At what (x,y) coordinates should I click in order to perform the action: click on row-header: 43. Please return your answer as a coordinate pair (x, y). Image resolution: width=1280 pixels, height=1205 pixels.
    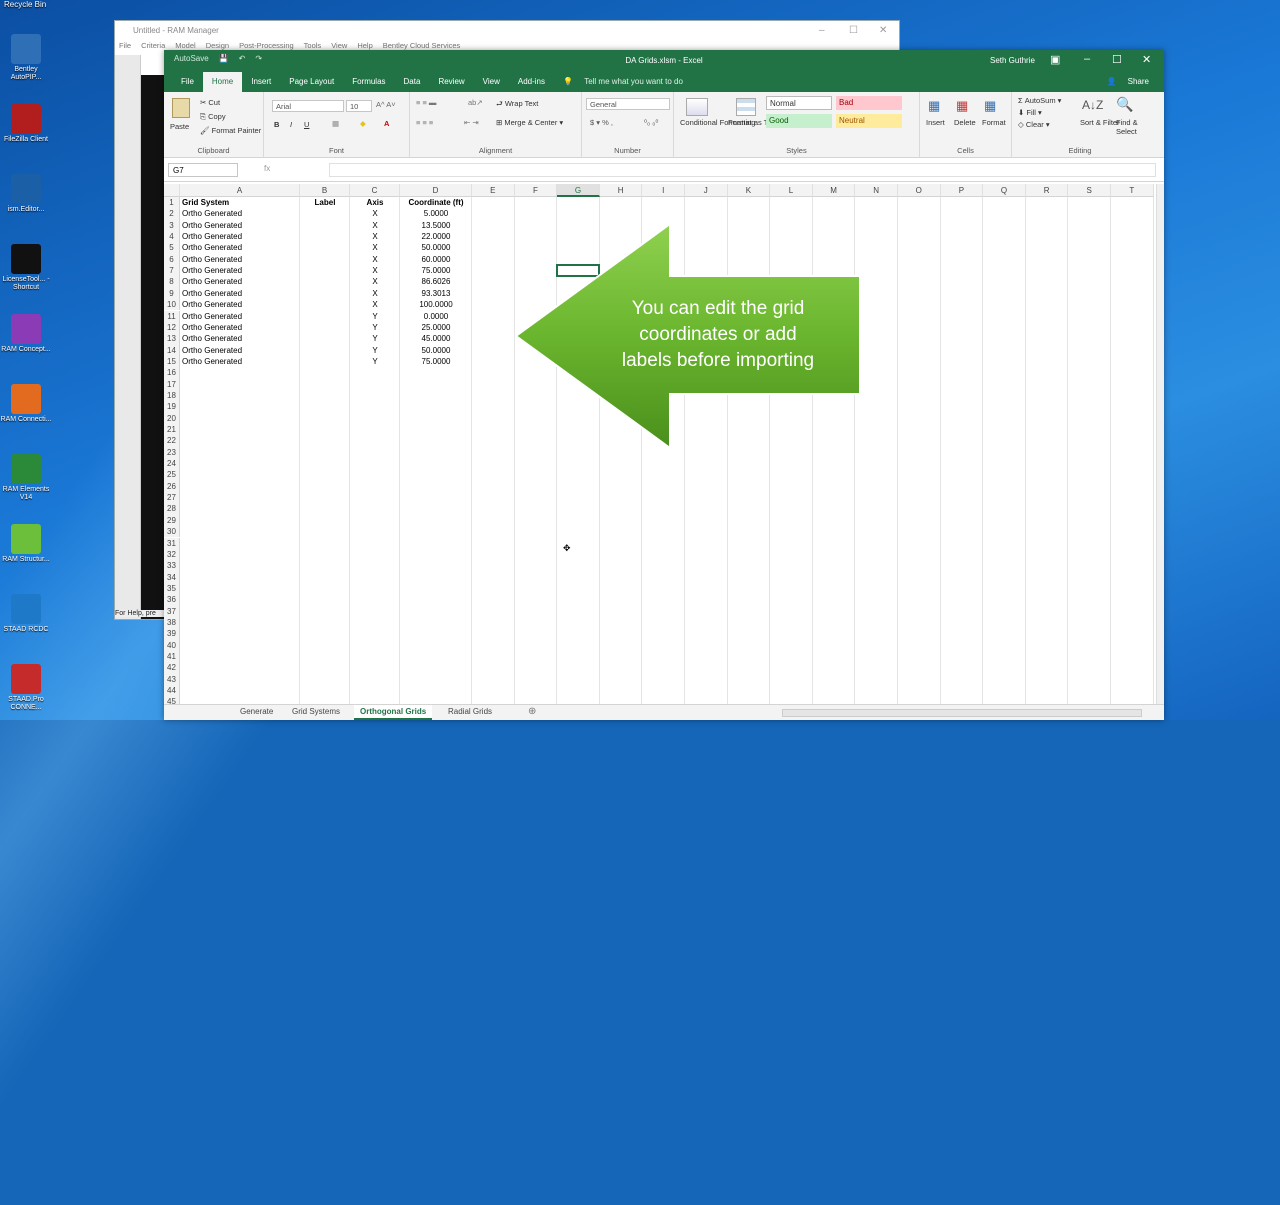
    Looking at the image, I should click on (172, 679).